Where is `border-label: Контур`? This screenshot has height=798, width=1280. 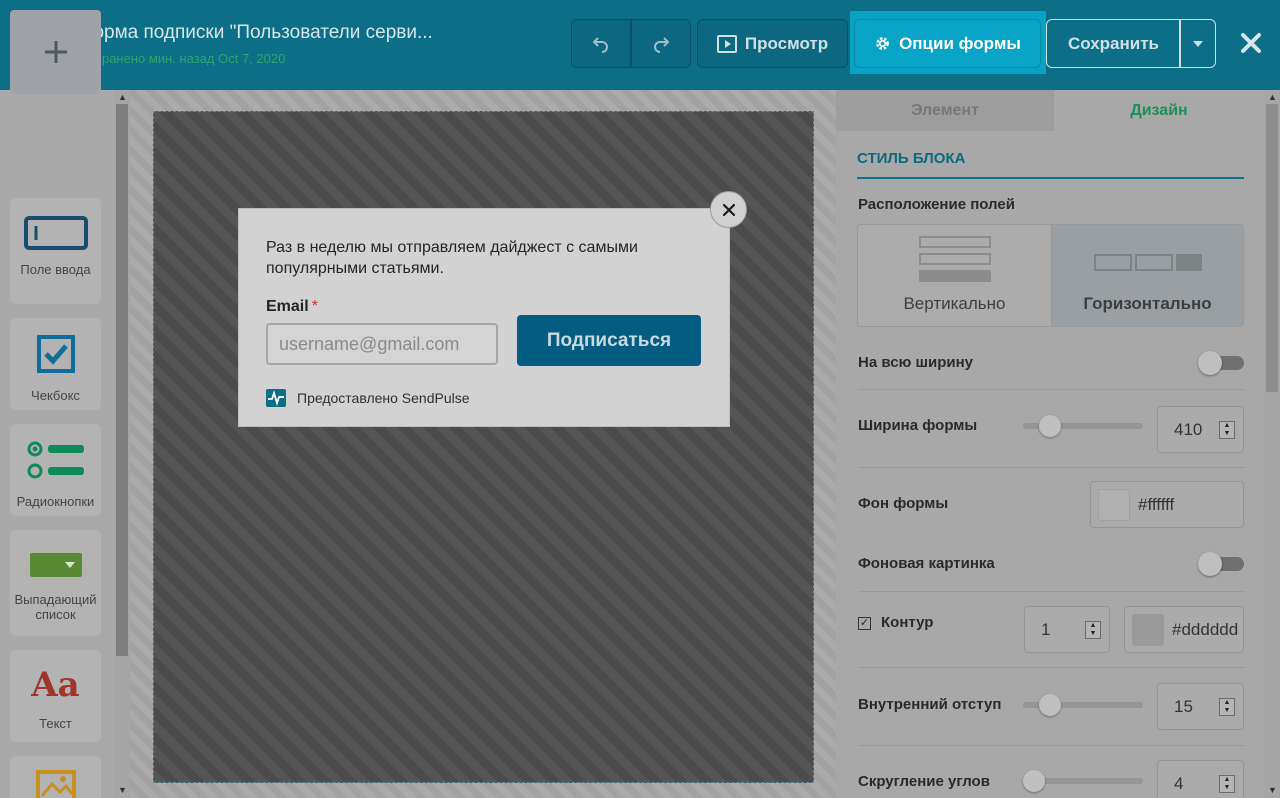
border-label: Контур is located at coordinates (907, 622).